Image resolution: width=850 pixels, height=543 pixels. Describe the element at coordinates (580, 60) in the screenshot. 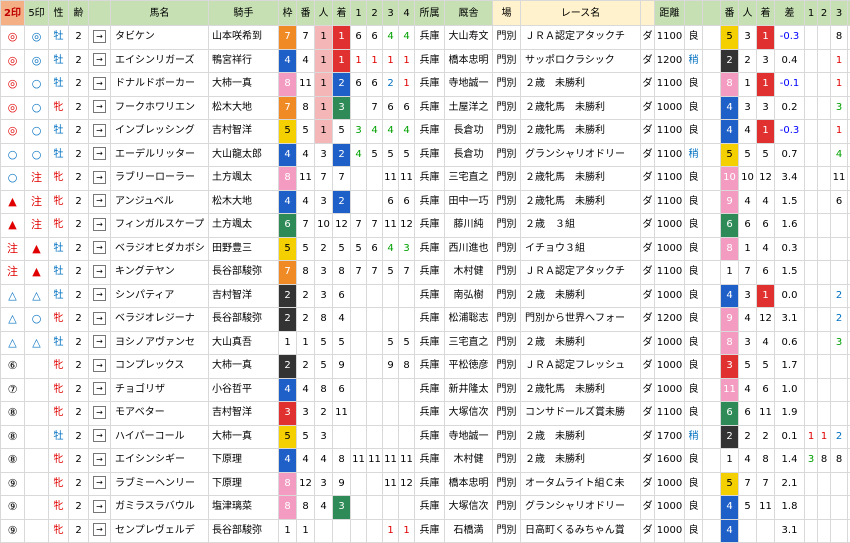

I see `race-name: サッポロクラシック` at that location.